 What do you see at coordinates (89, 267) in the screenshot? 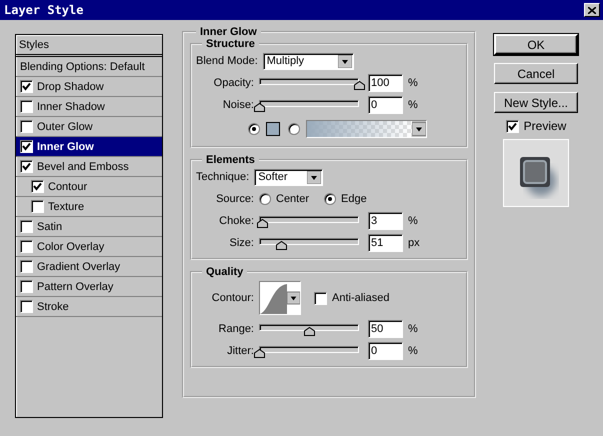
I see `style-list-item: Gradient Overlay` at bounding box center [89, 267].